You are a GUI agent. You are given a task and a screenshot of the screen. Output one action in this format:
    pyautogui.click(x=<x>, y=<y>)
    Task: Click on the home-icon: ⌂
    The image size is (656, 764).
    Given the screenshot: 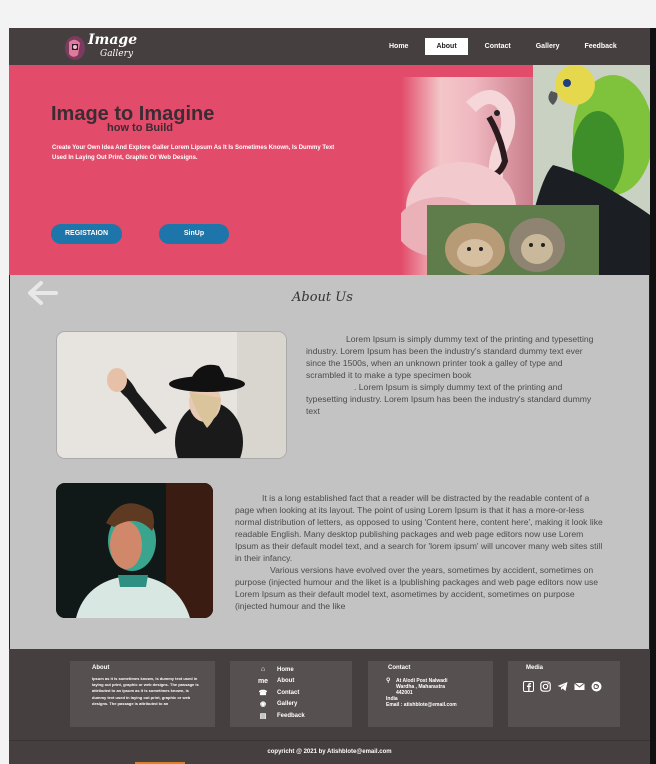 What is the action you would take?
    pyautogui.click(x=263, y=670)
    